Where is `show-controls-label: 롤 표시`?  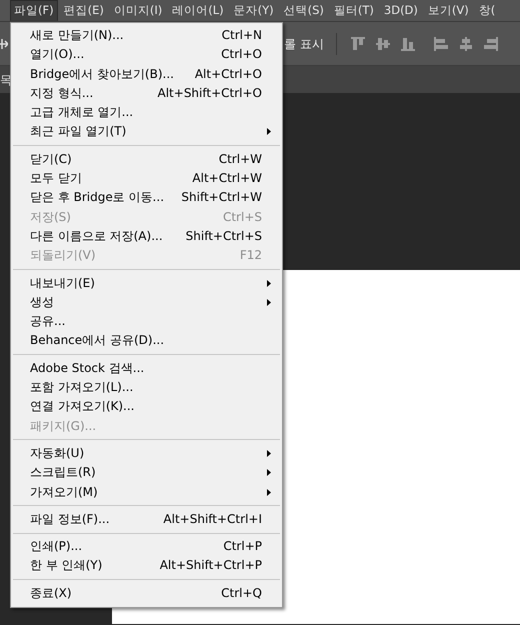
show-controls-label: 롤 표시 is located at coordinates (304, 44).